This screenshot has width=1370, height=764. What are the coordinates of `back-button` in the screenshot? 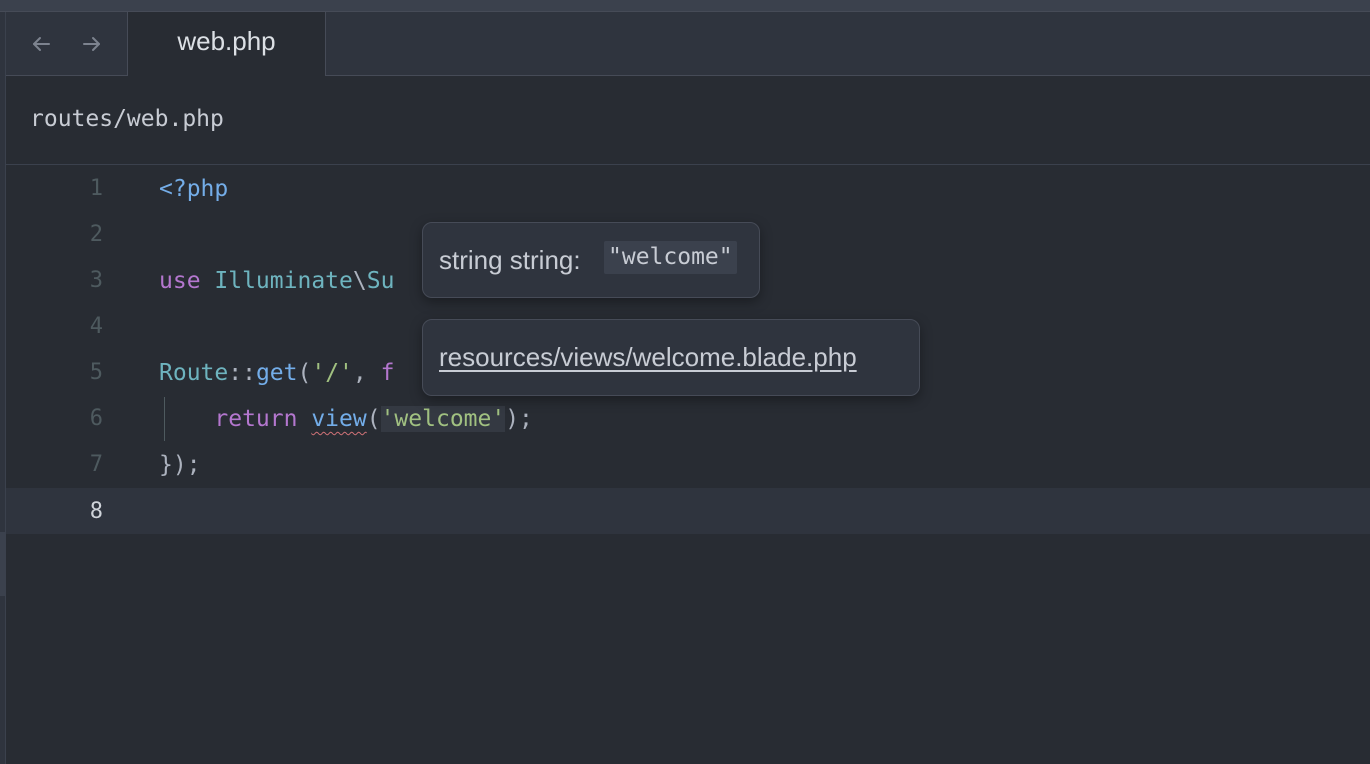 It's located at (41, 44).